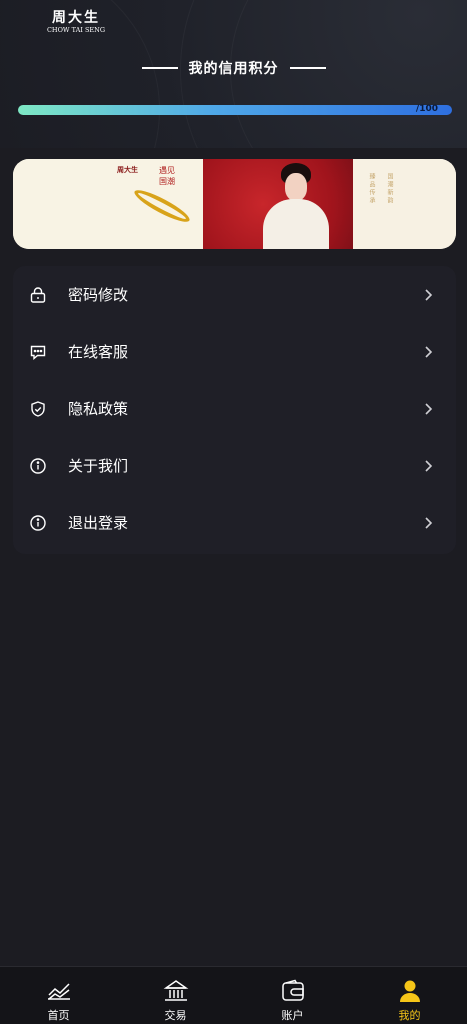 The height and width of the screenshot is (1024, 467). I want to click on menu-item-change-password: 密码修改, so click(234, 294).